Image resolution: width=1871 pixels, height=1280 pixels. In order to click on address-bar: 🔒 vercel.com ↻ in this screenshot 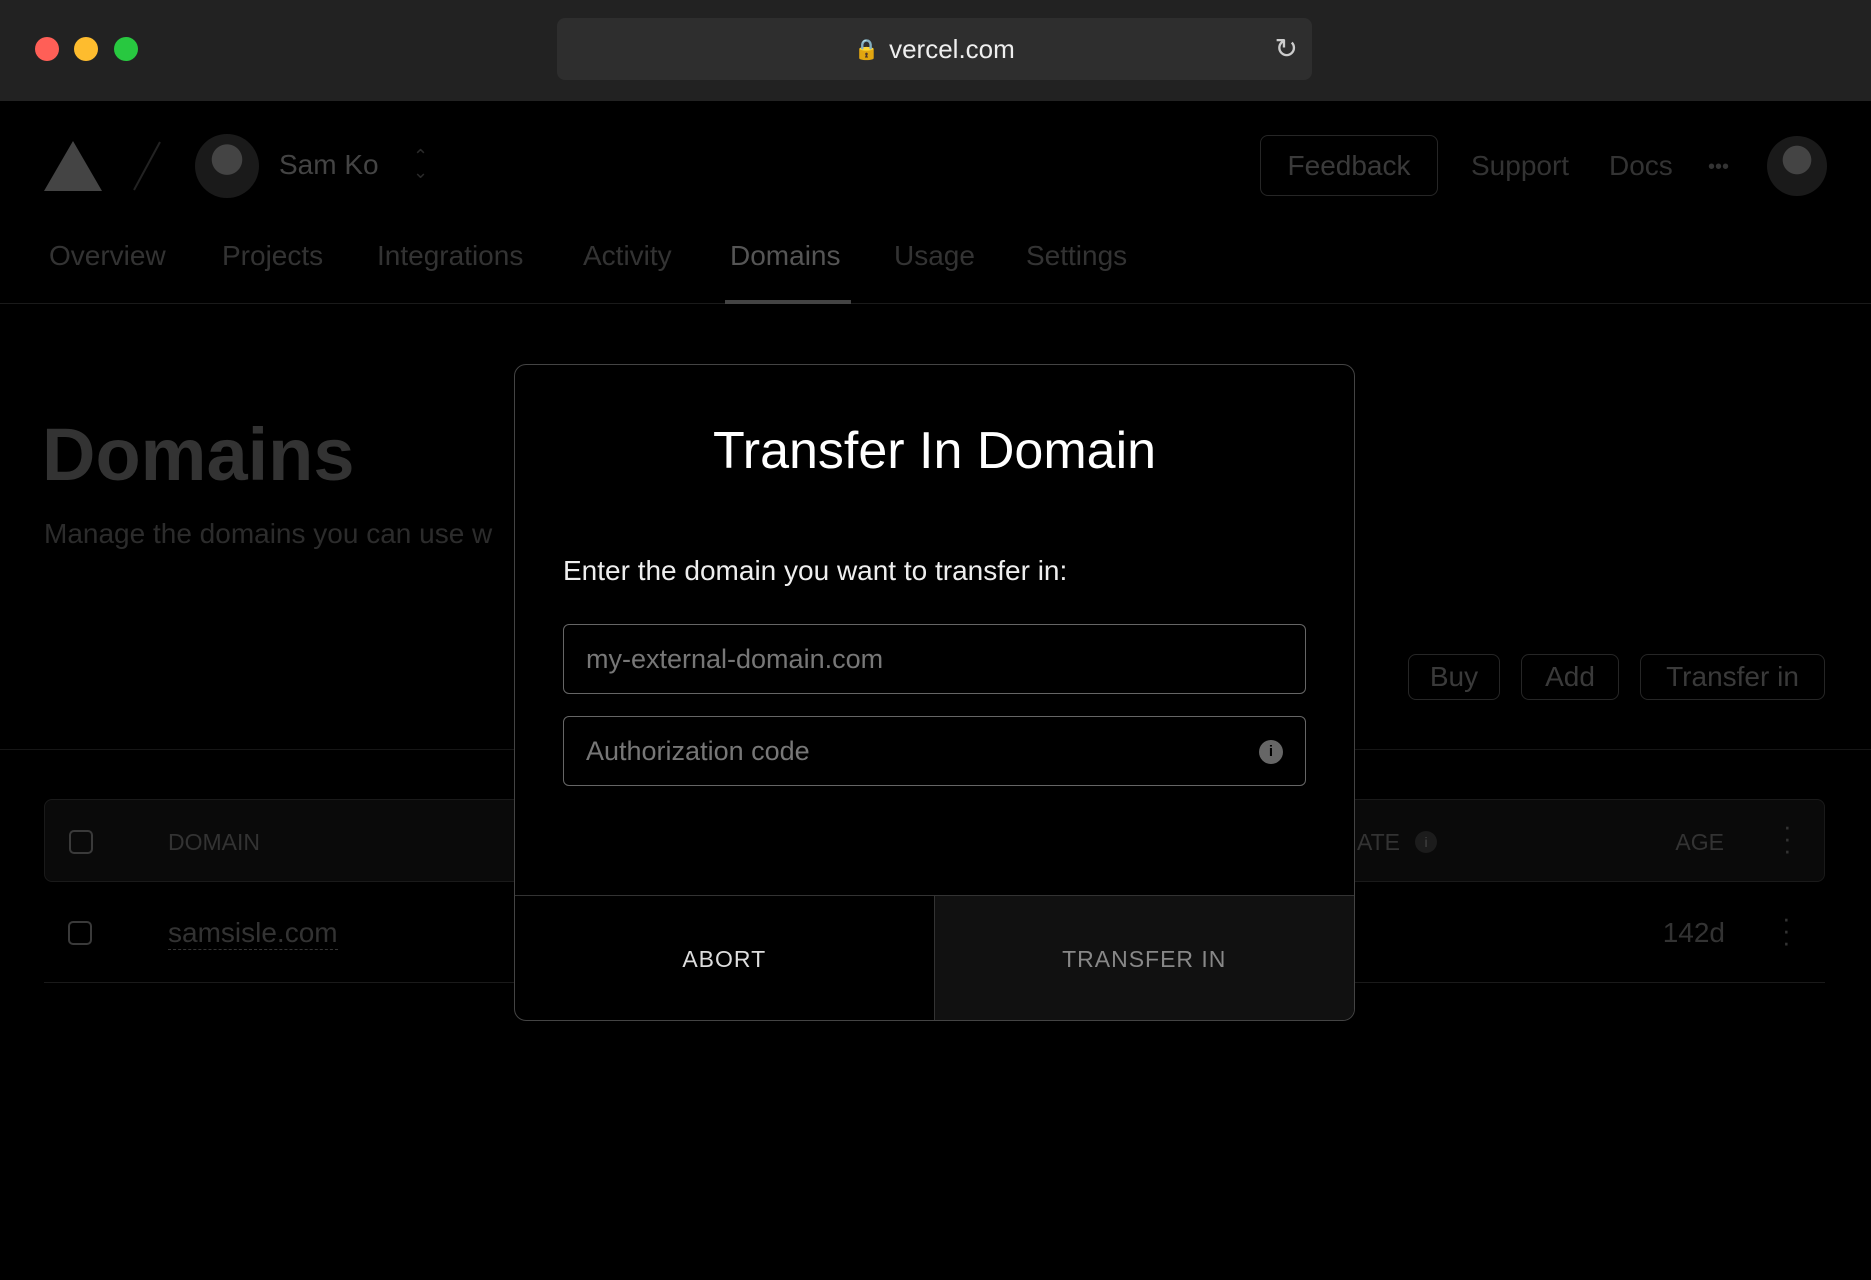, I will do `click(934, 49)`.